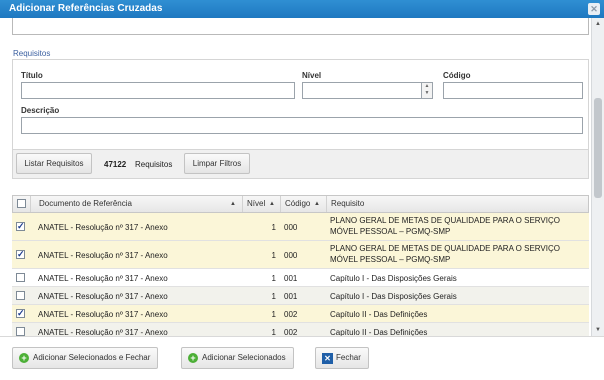  I want to click on nivel-spinner: ▲ ▼, so click(427, 90).